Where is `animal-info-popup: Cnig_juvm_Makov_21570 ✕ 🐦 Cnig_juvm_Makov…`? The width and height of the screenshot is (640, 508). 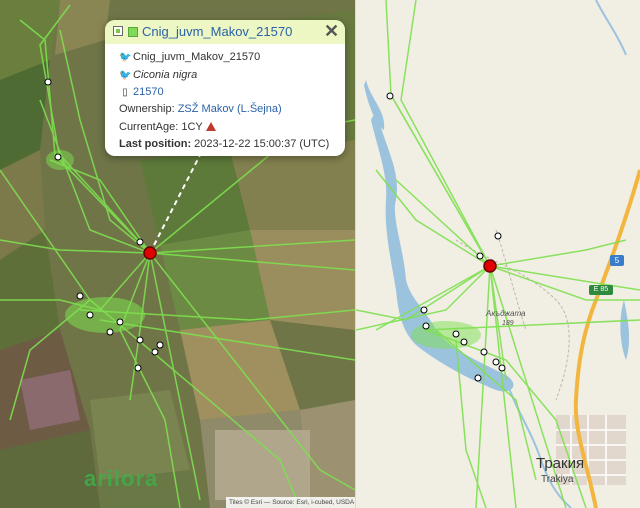
animal-info-popup: Cnig_juvm_Makov_21570 ✕ 🐦 Cnig_juvm_Makov… is located at coordinates (225, 88).